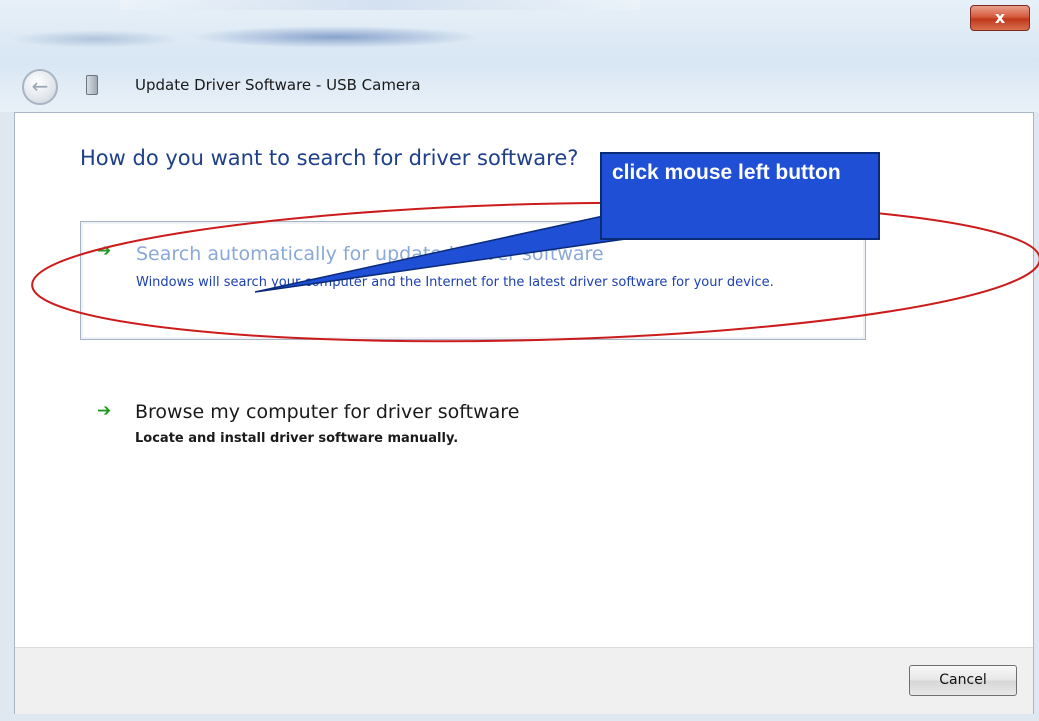 This screenshot has width=1039, height=721. I want to click on option-browse-computer-title: Browse my computer for driver software, so click(327, 412).